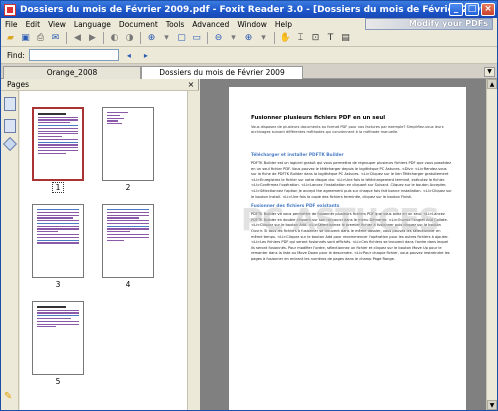 The width and height of the screenshot is (498, 411). I want to click on window-controls: _ □ ×, so click(472, 9).